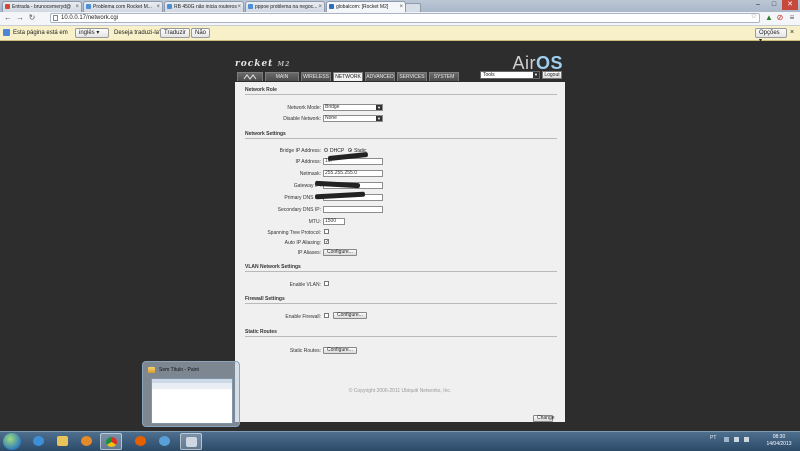 This screenshot has height=451, width=800. Describe the element at coordinates (254, 64) in the screenshot. I see `brand-logo-text: rocket` at that location.